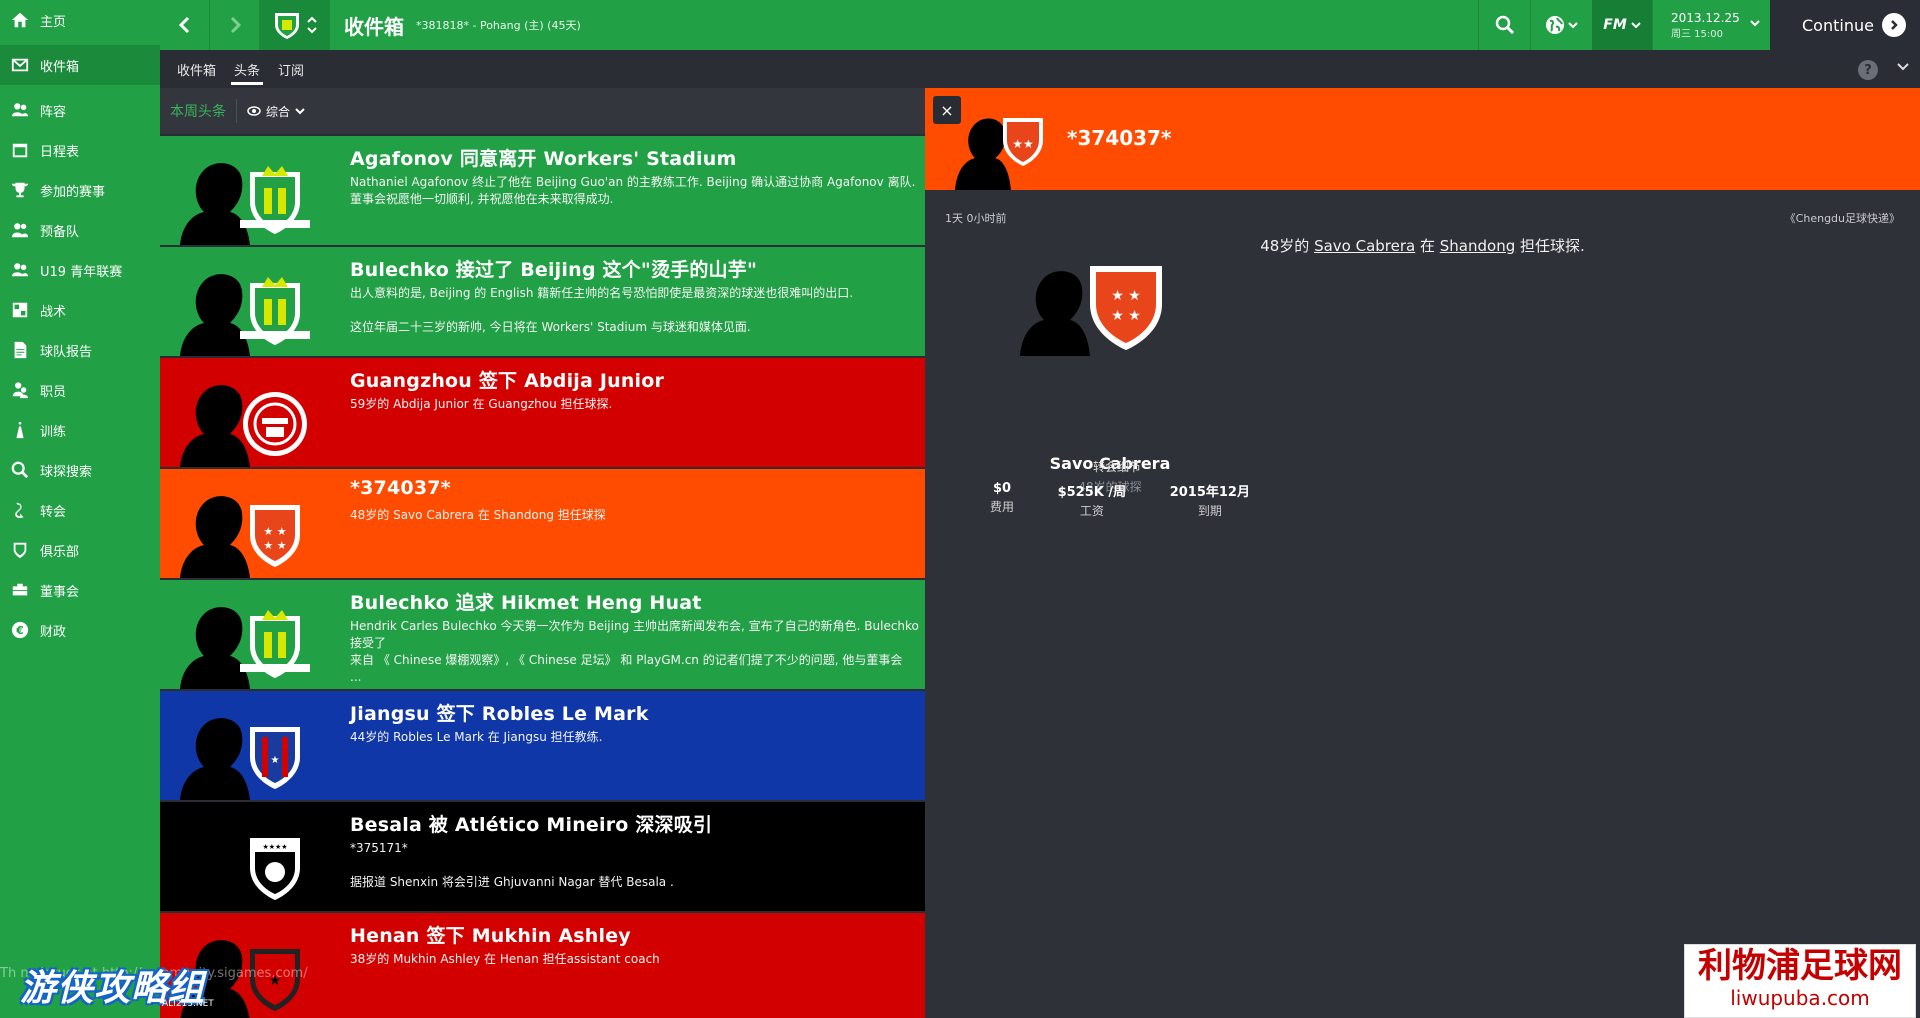 The height and width of the screenshot is (1018, 1920). What do you see at coordinates (1091, 511) in the screenshot?
I see `transfer-key: 工资` at bounding box center [1091, 511].